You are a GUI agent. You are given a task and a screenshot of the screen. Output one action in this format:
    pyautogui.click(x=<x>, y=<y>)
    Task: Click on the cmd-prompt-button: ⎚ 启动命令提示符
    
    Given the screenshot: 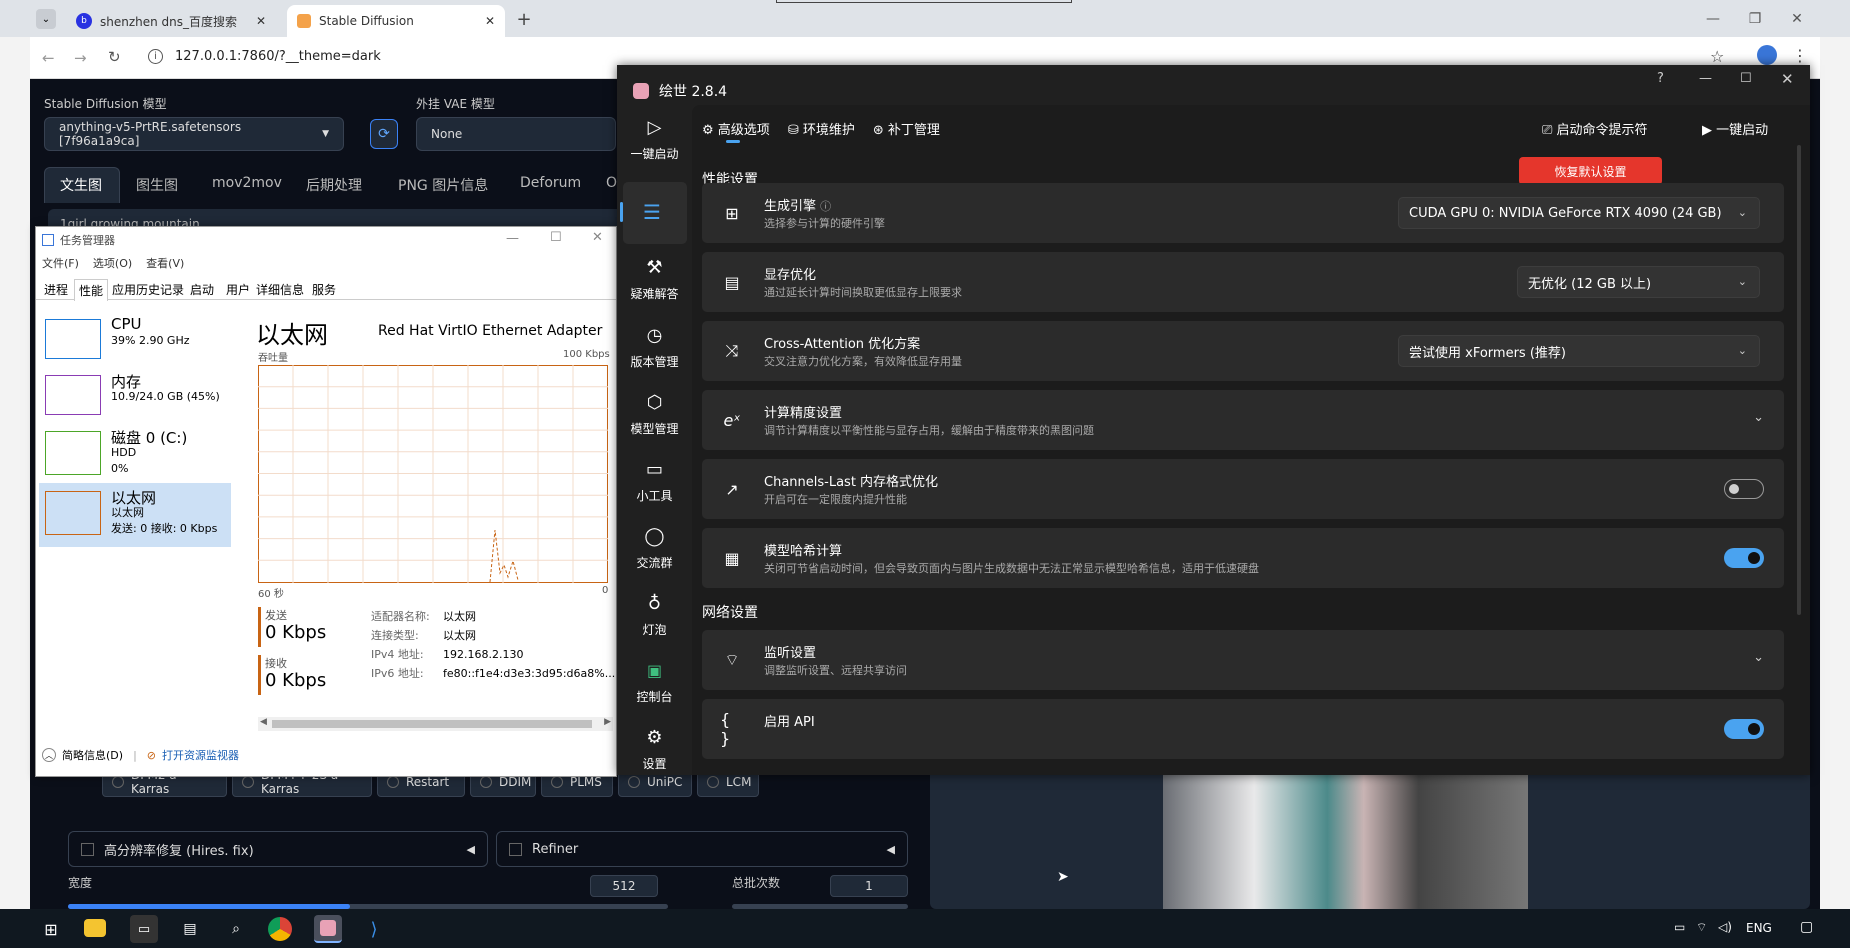 What is the action you would take?
    pyautogui.click(x=1595, y=128)
    